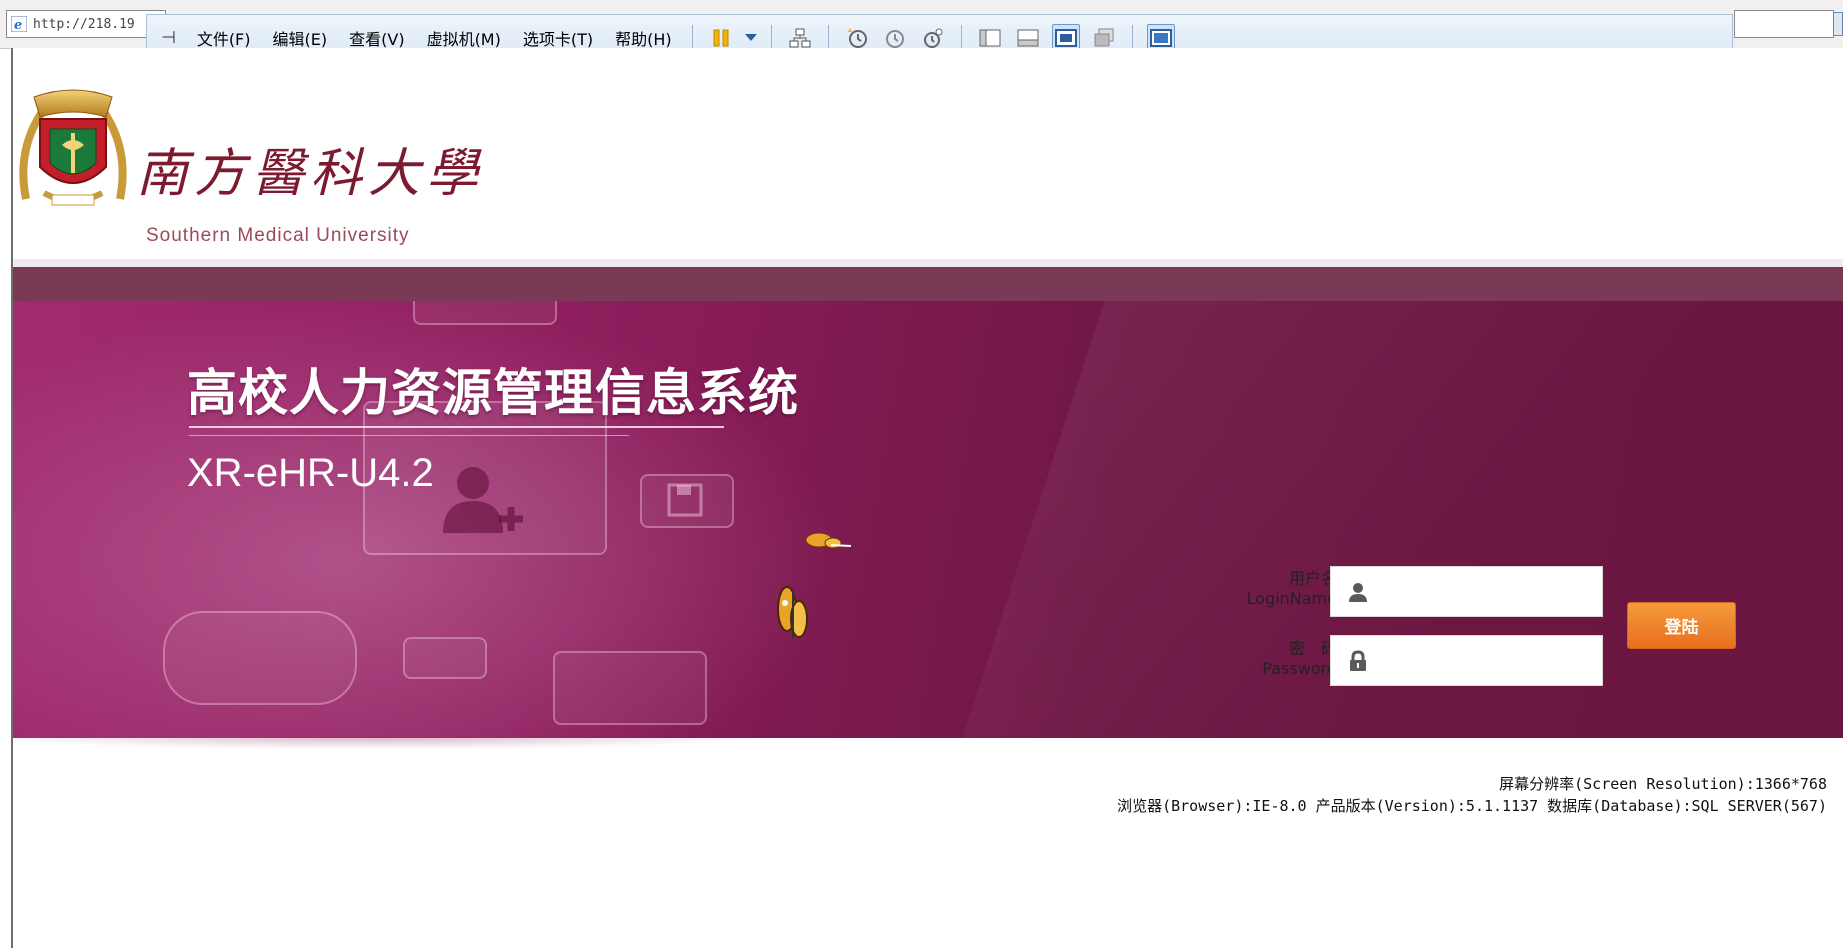 The height and width of the screenshot is (948, 1843). I want to click on password-input, so click(1485, 660).